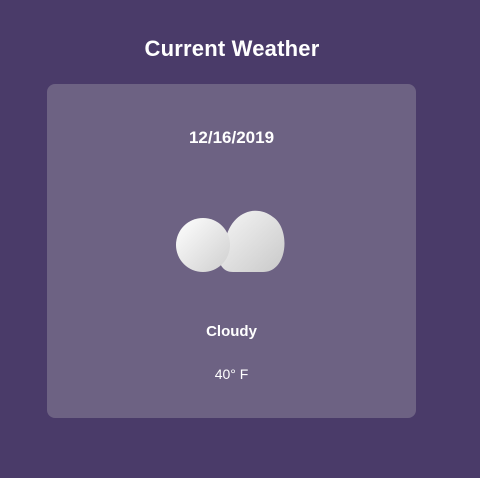 Image resolution: width=480 pixels, height=478 pixels. What do you see at coordinates (232, 48) in the screenshot?
I see `page-title: Current Weather` at bounding box center [232, 48].